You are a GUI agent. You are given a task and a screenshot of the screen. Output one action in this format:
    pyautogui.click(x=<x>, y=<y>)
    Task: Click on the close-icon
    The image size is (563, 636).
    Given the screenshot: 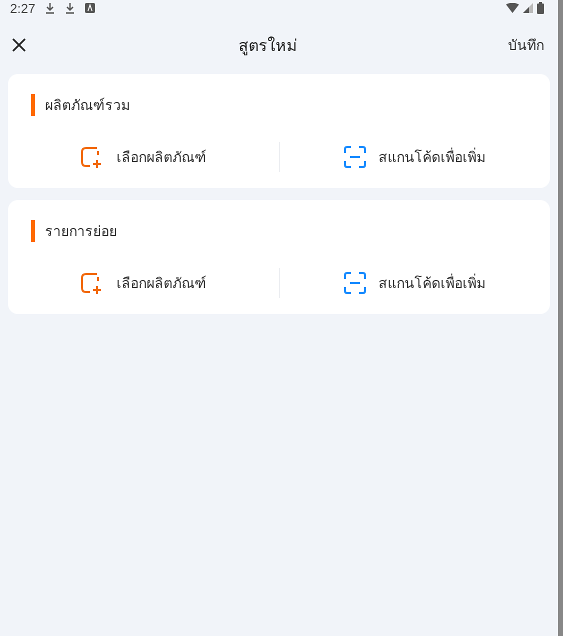 What is the action you would take?
    pyautogui.click(x=19, y=45)
    